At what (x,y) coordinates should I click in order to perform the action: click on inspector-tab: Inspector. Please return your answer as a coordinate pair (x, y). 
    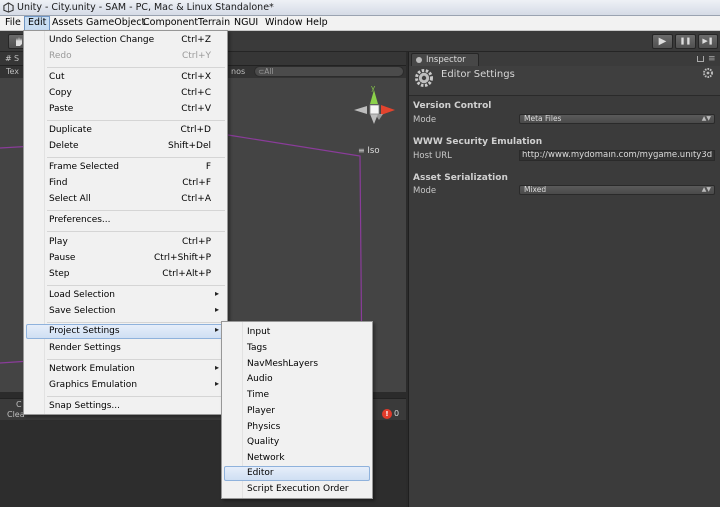
    Looking at the image, I should click on (445, 59).